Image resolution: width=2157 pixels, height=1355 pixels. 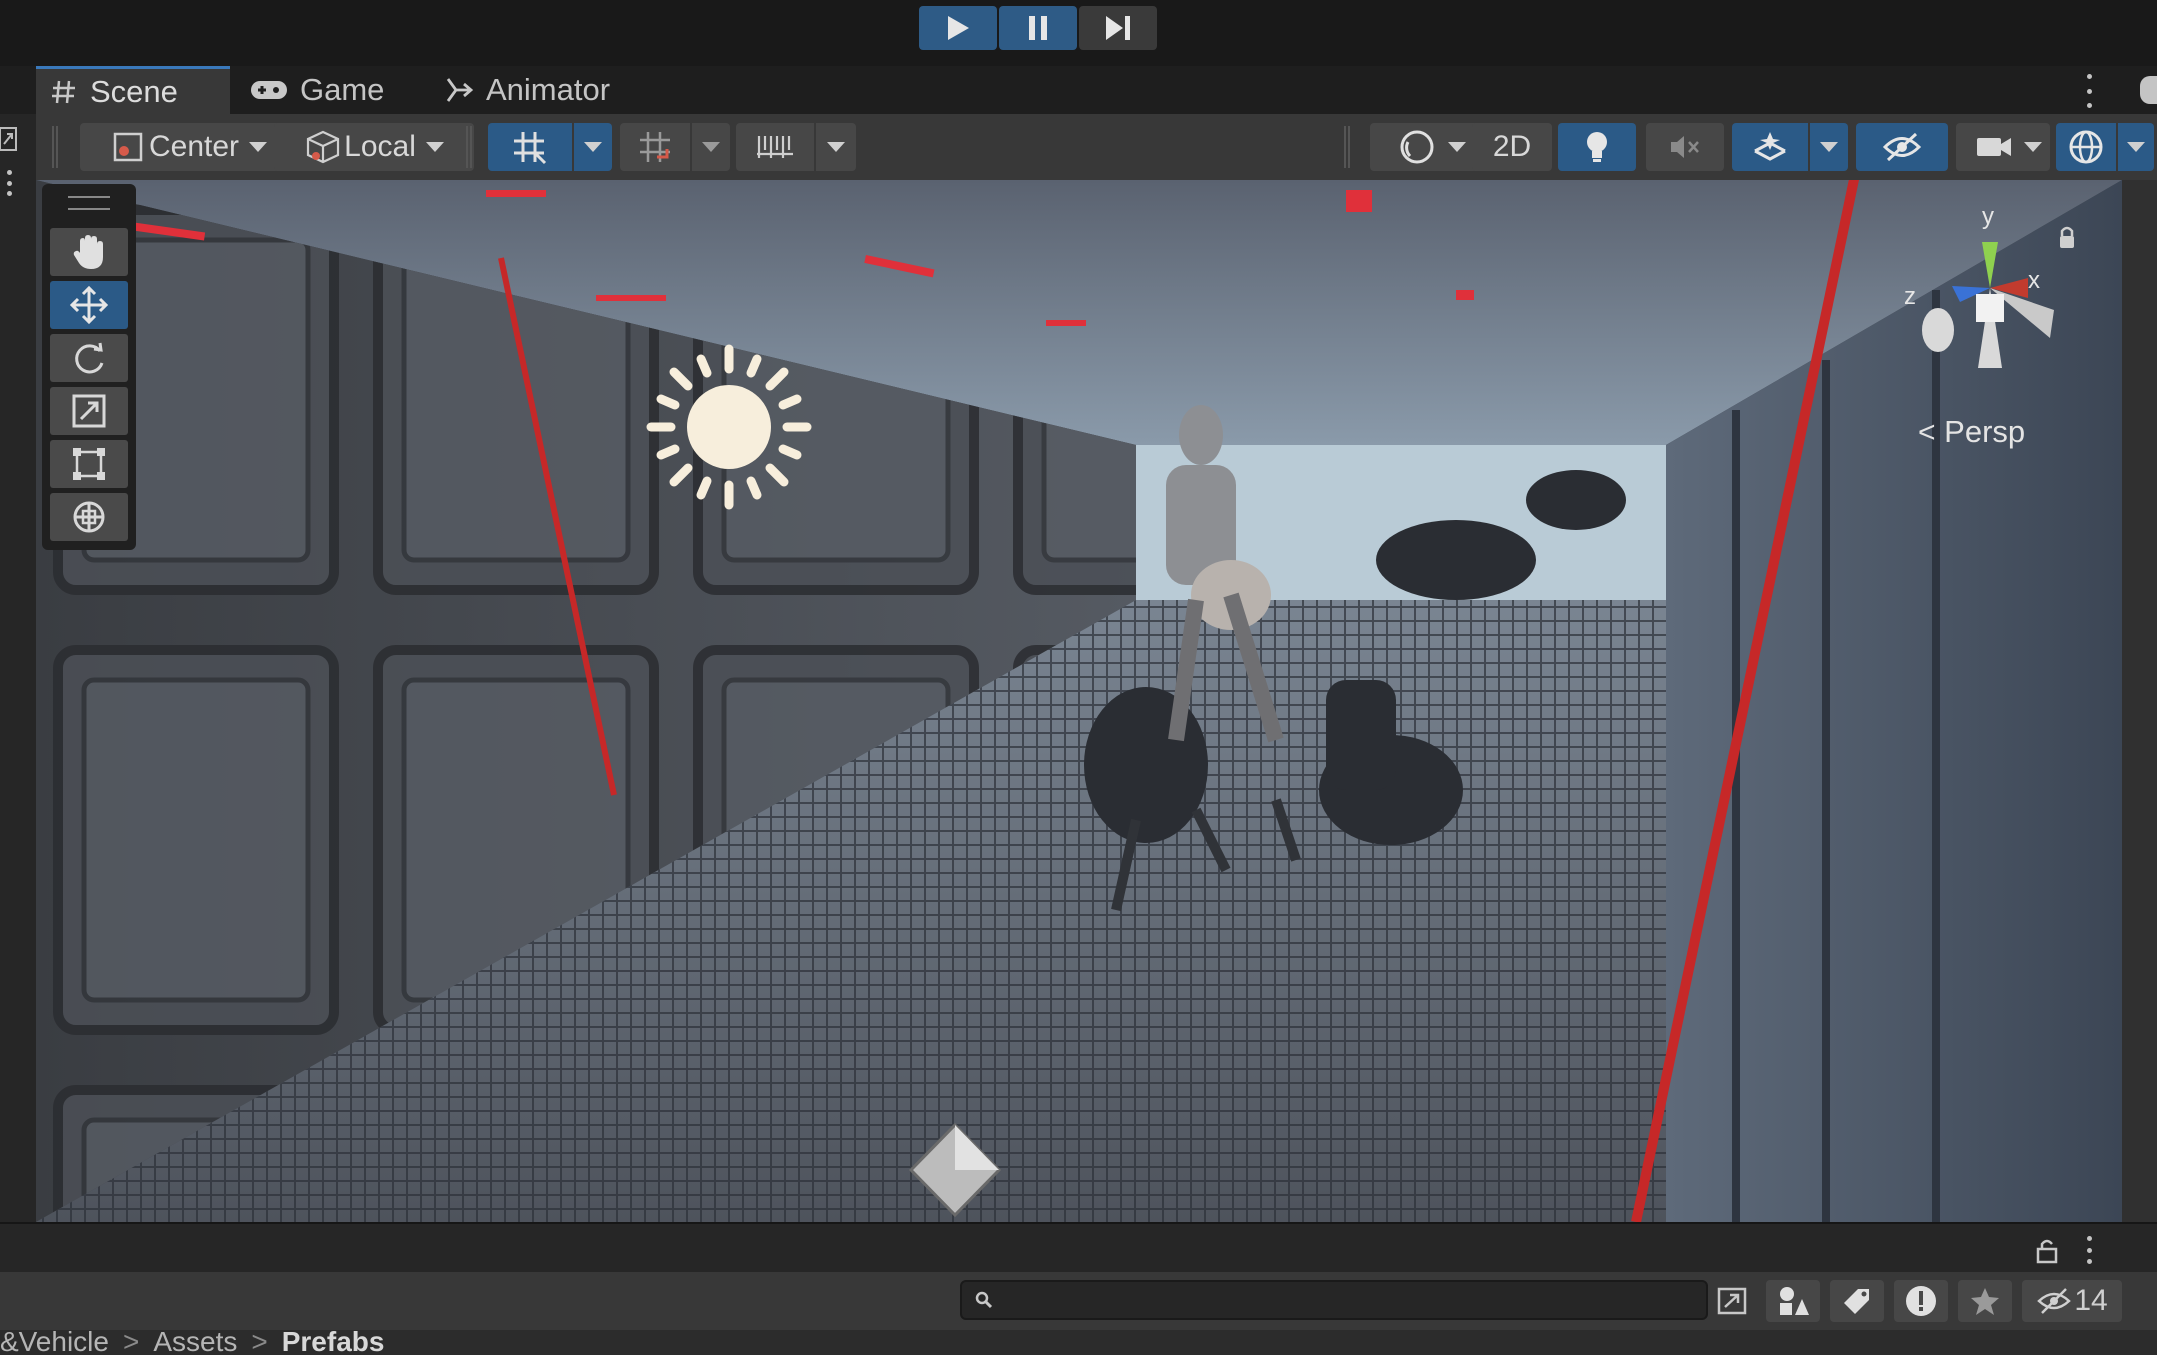 I want to click on bottom-panel-header, so click(x=1078, y=1248).